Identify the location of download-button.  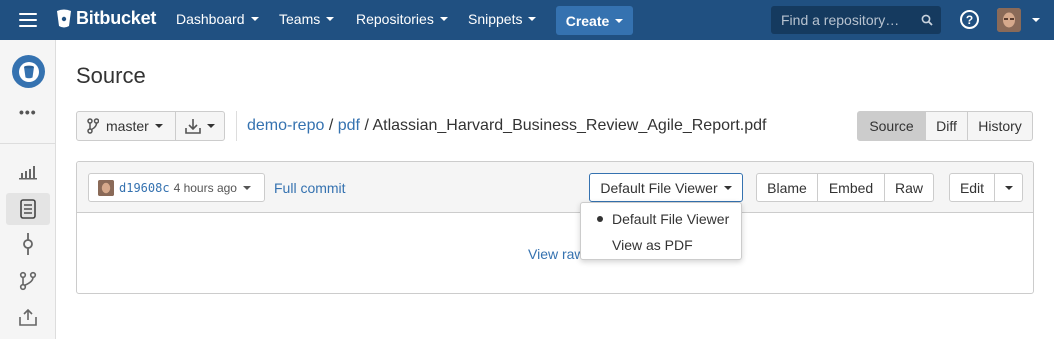
(200, 126).